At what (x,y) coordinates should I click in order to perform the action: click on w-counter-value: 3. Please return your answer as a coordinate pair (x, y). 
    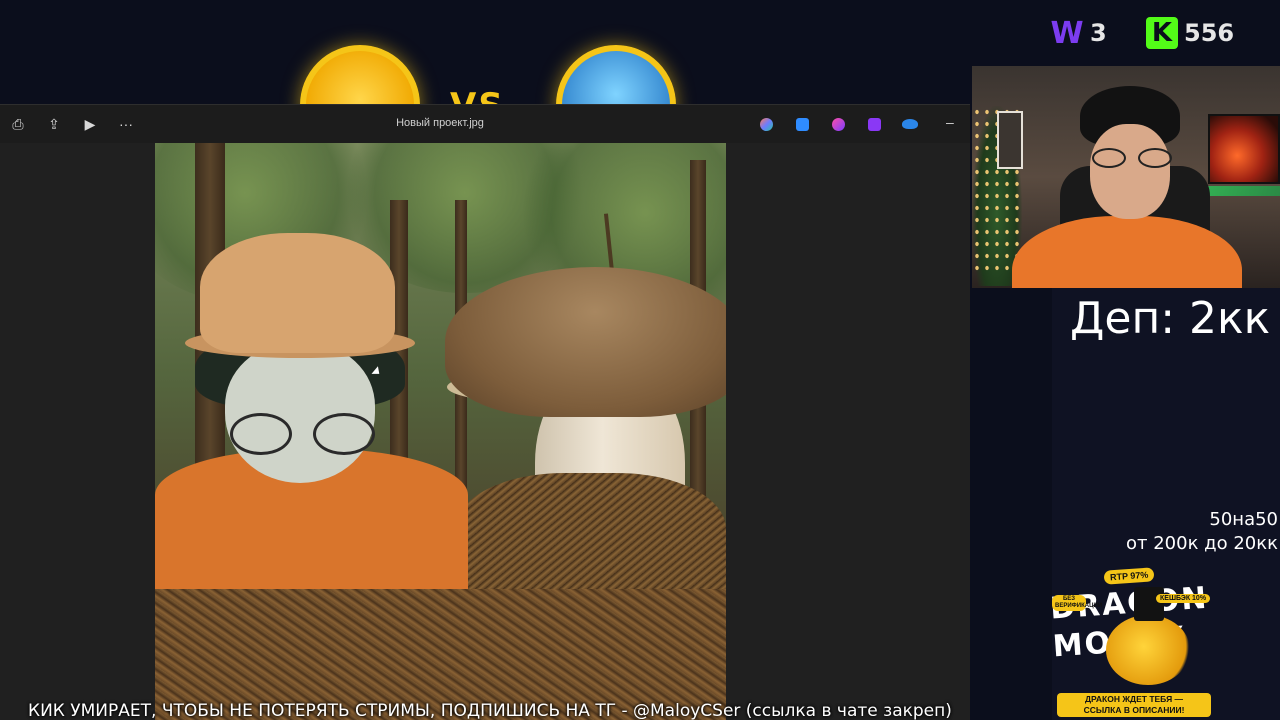
    Looking at the image, I should click on (1098, 33).